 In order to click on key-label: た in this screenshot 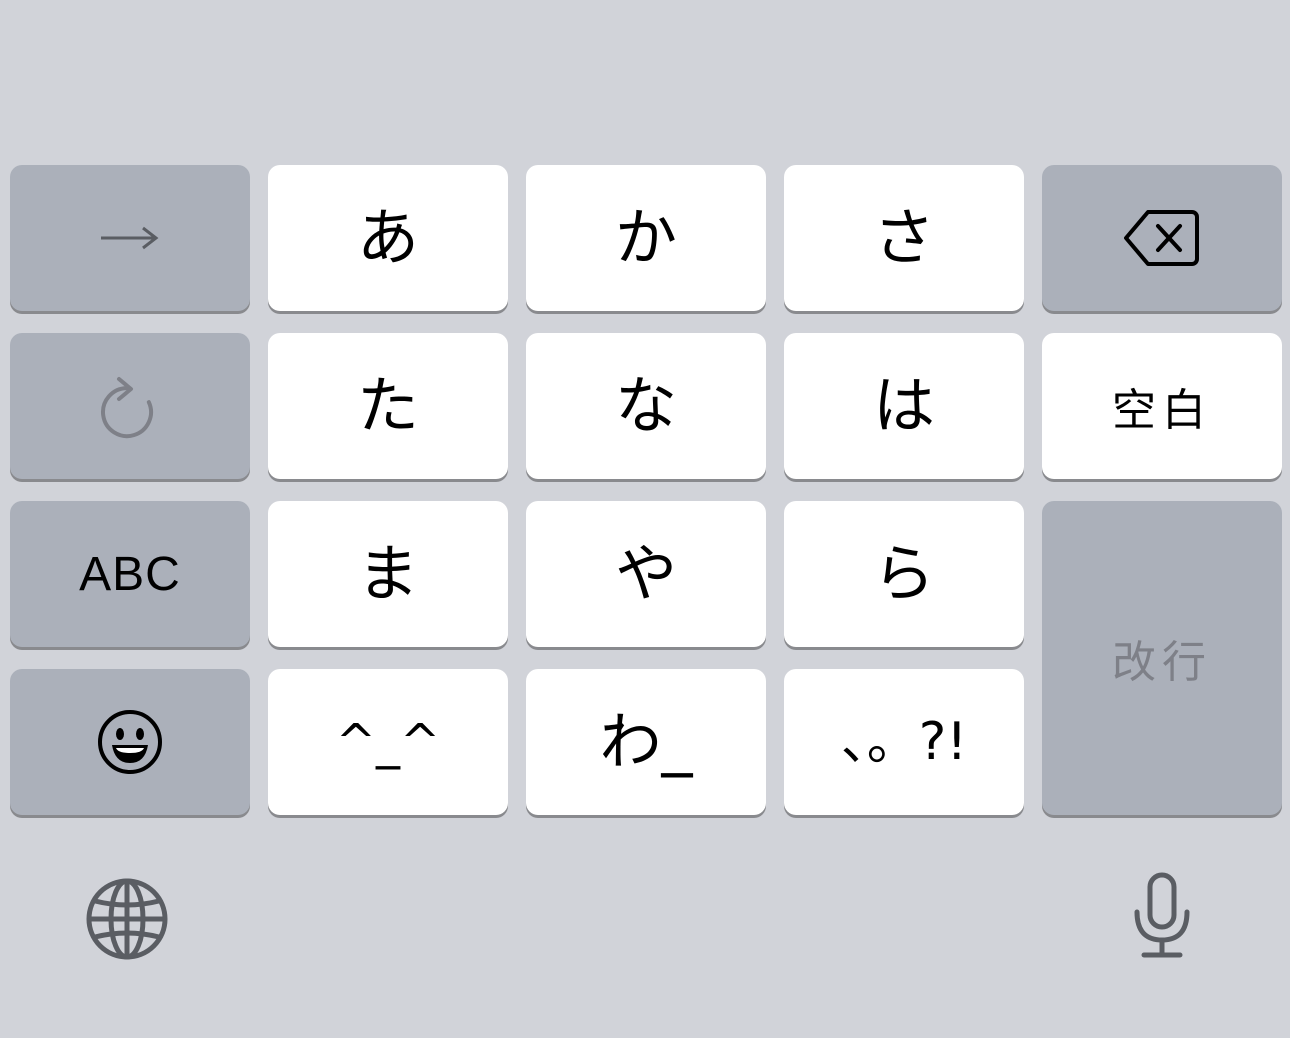, I will do `click(387, 405)`.